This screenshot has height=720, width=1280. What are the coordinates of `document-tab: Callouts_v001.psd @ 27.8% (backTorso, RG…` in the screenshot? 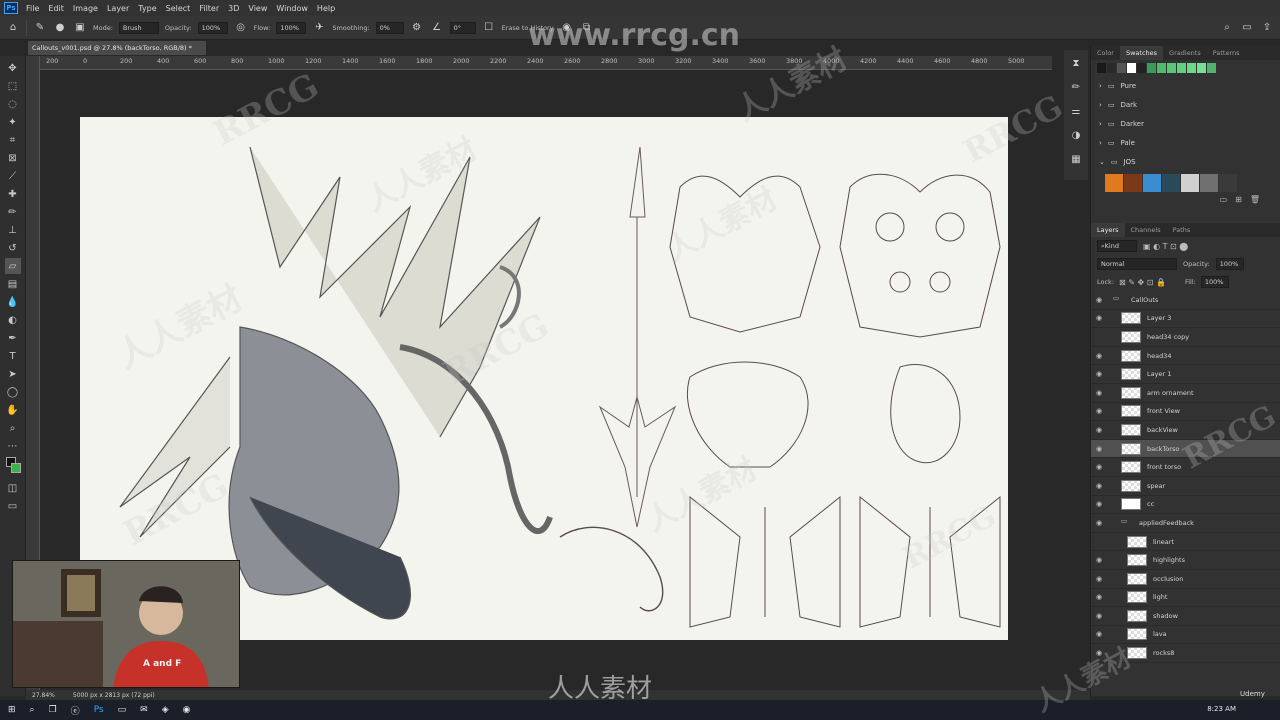 It's located at (117, 48).